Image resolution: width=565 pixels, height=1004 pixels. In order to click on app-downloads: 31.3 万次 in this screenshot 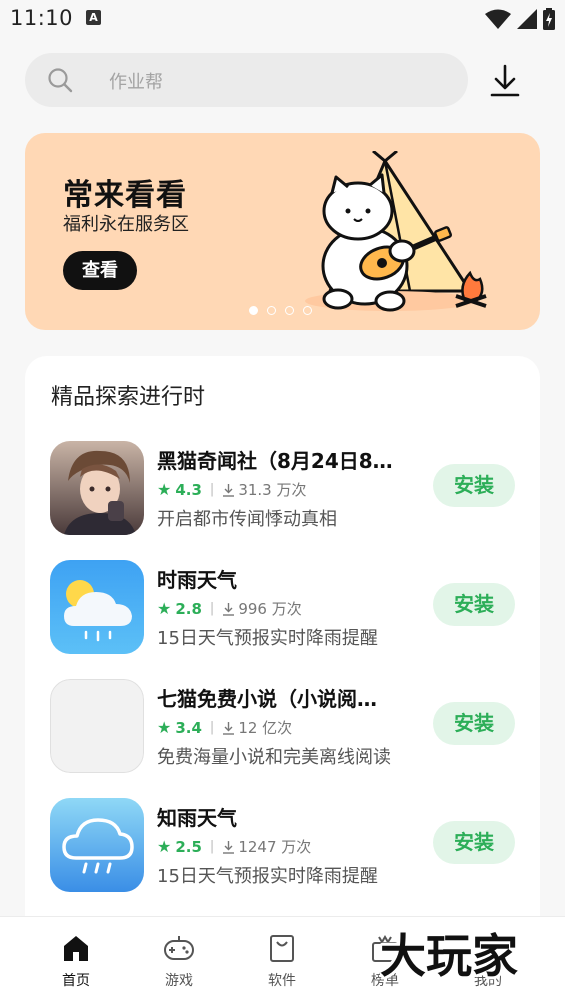, I will do `click(272, 490)`.